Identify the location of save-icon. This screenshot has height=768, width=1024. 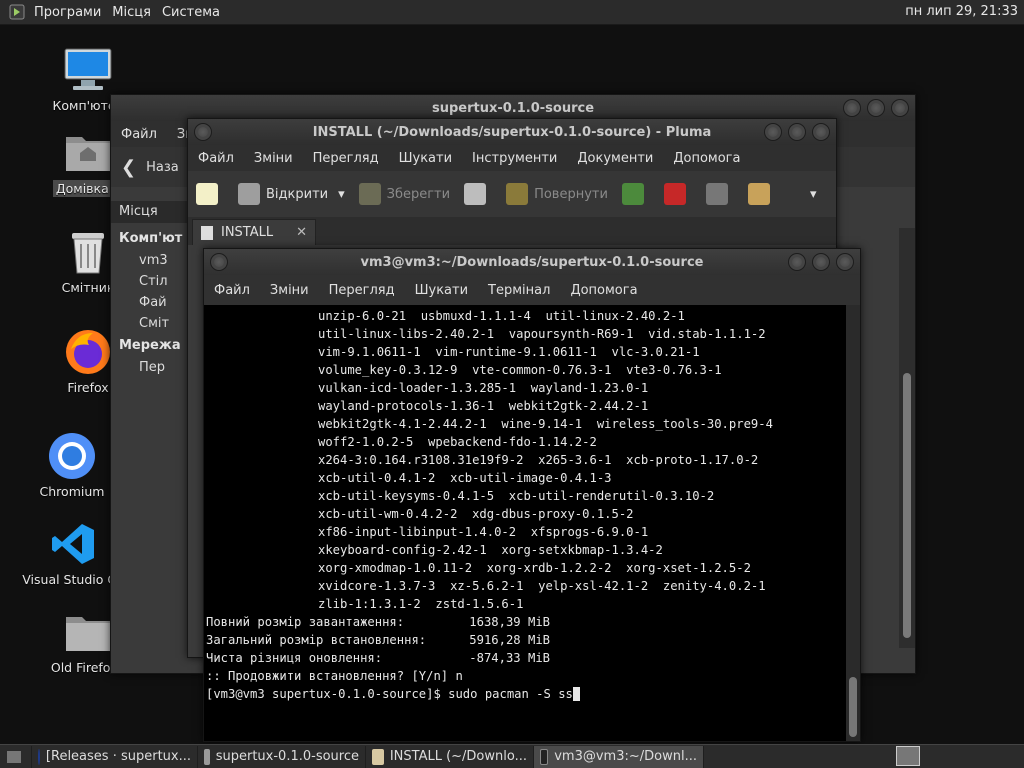
(369, 194).